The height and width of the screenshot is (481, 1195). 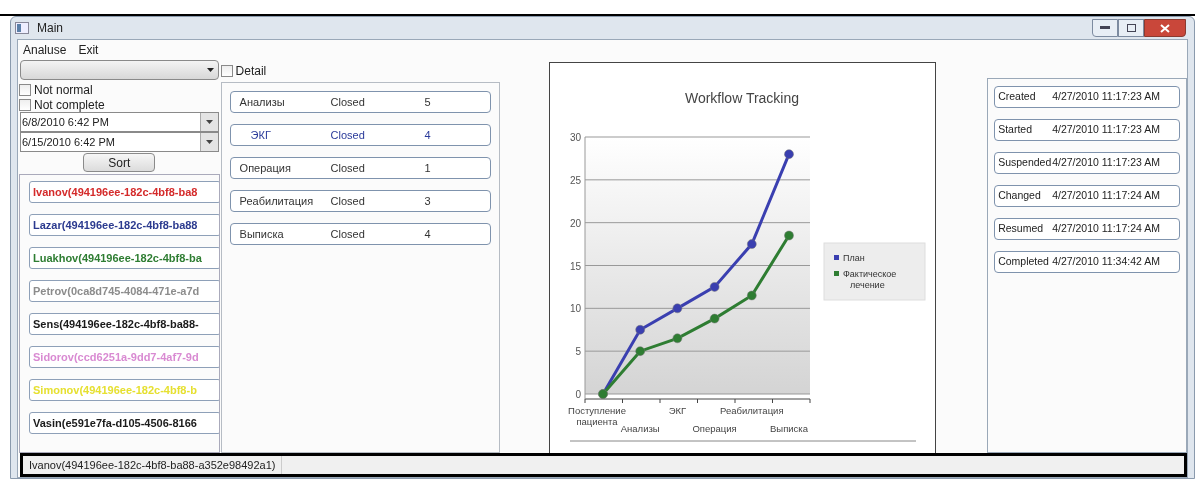 What do you see at coordinates (854, 258) in the screenshot?
I see `legend-label: План` at bounding box center [854, 258].